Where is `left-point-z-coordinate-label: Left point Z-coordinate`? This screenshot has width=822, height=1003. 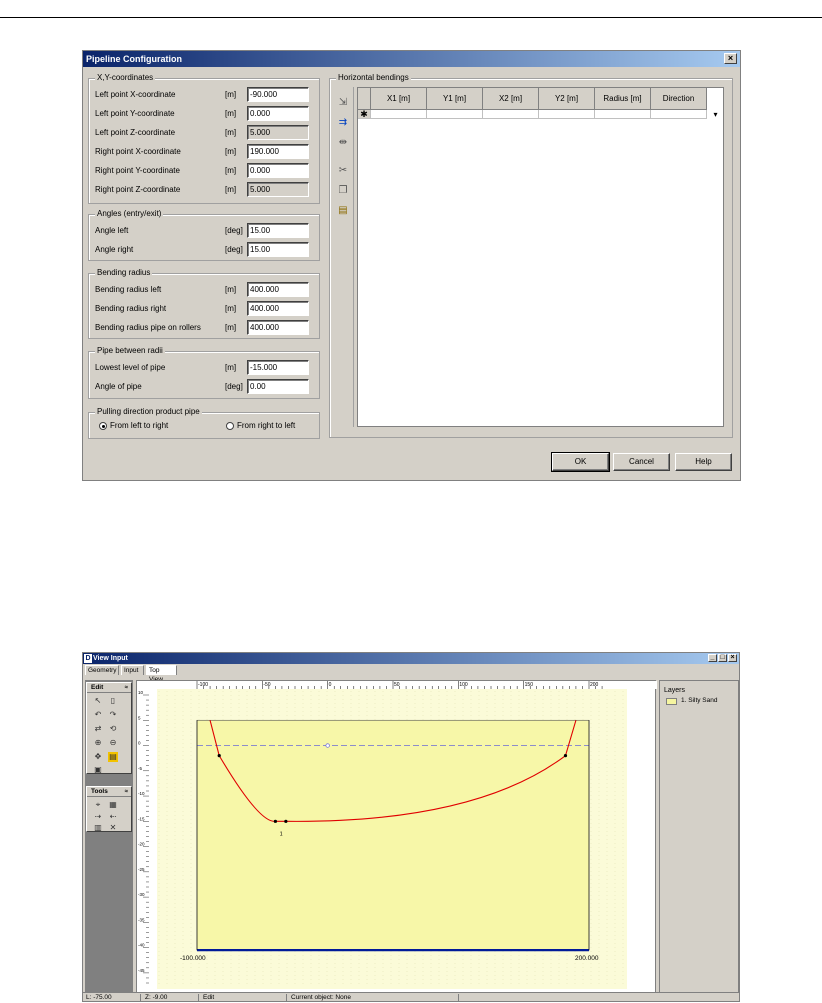
left-point-z-coordinate-label: Left point Z-coordinate is located at coordinates (135, 132).